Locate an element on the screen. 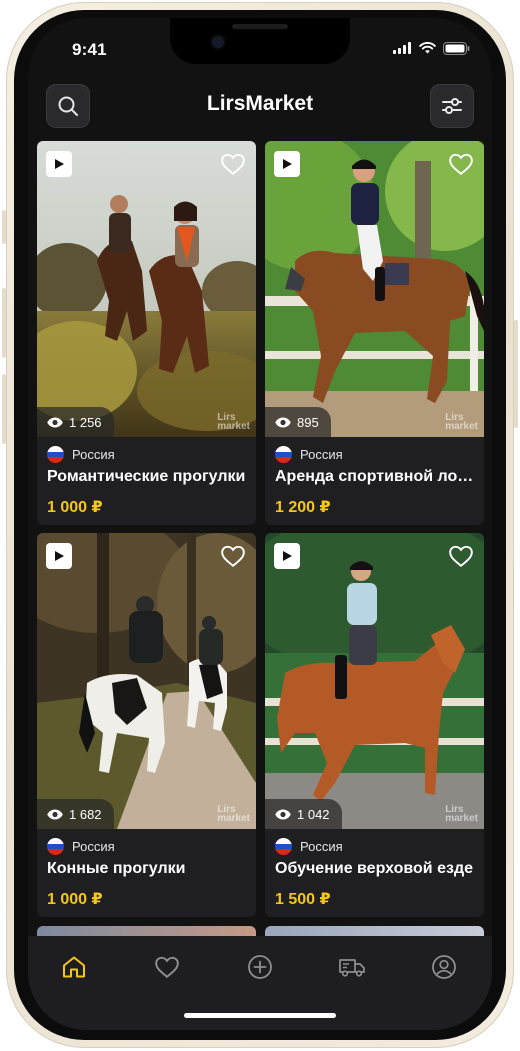  volume-up-button is located at coordinates (4, 323).